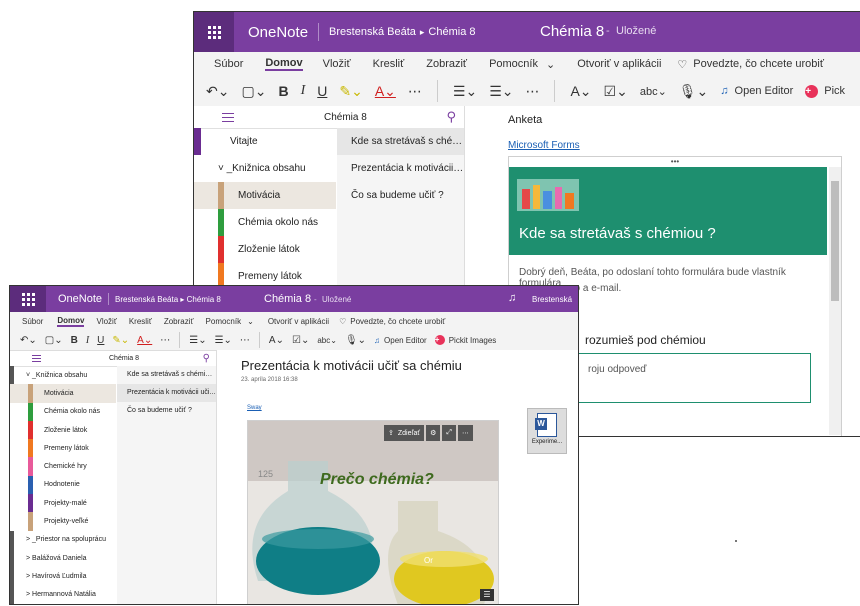 The width and height of the screenshot is (860, 606). Describe the element at coordinates (63, 448) in the screenshot. I see `section-item: Premeny látok` at that location.